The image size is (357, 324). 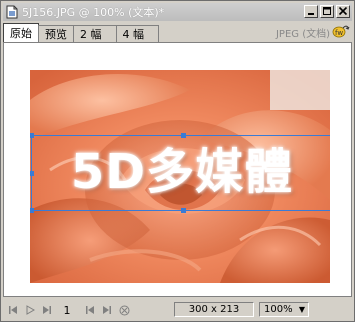 What do you see at coordinates (32, 173) in the screenshot?
I see `selection-handle-ml` at bounding box center [32, 173].